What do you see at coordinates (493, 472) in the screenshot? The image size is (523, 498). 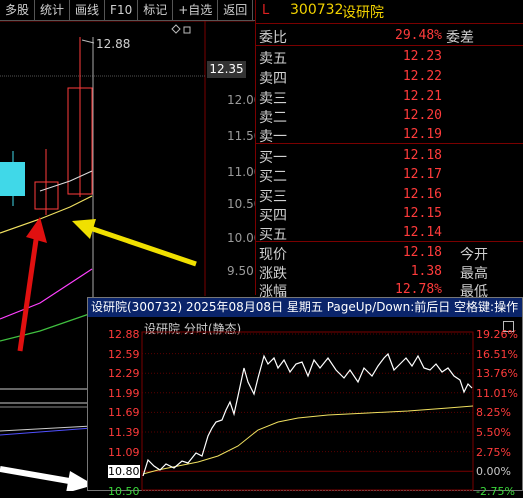 I see `pct-axis-label: 0.00%` at bounding box center [493, 472].